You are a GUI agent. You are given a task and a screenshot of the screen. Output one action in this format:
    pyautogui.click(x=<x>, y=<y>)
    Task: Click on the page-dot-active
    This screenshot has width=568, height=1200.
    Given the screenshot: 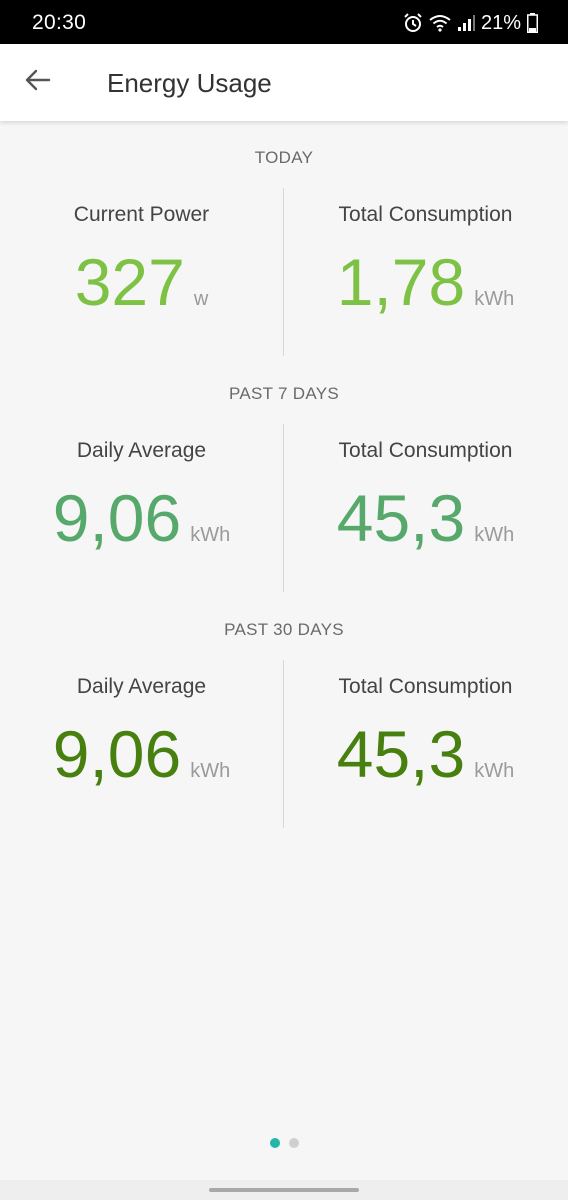 What is the action you would take?
    pyautogui.click(x=274, y=1143)
    